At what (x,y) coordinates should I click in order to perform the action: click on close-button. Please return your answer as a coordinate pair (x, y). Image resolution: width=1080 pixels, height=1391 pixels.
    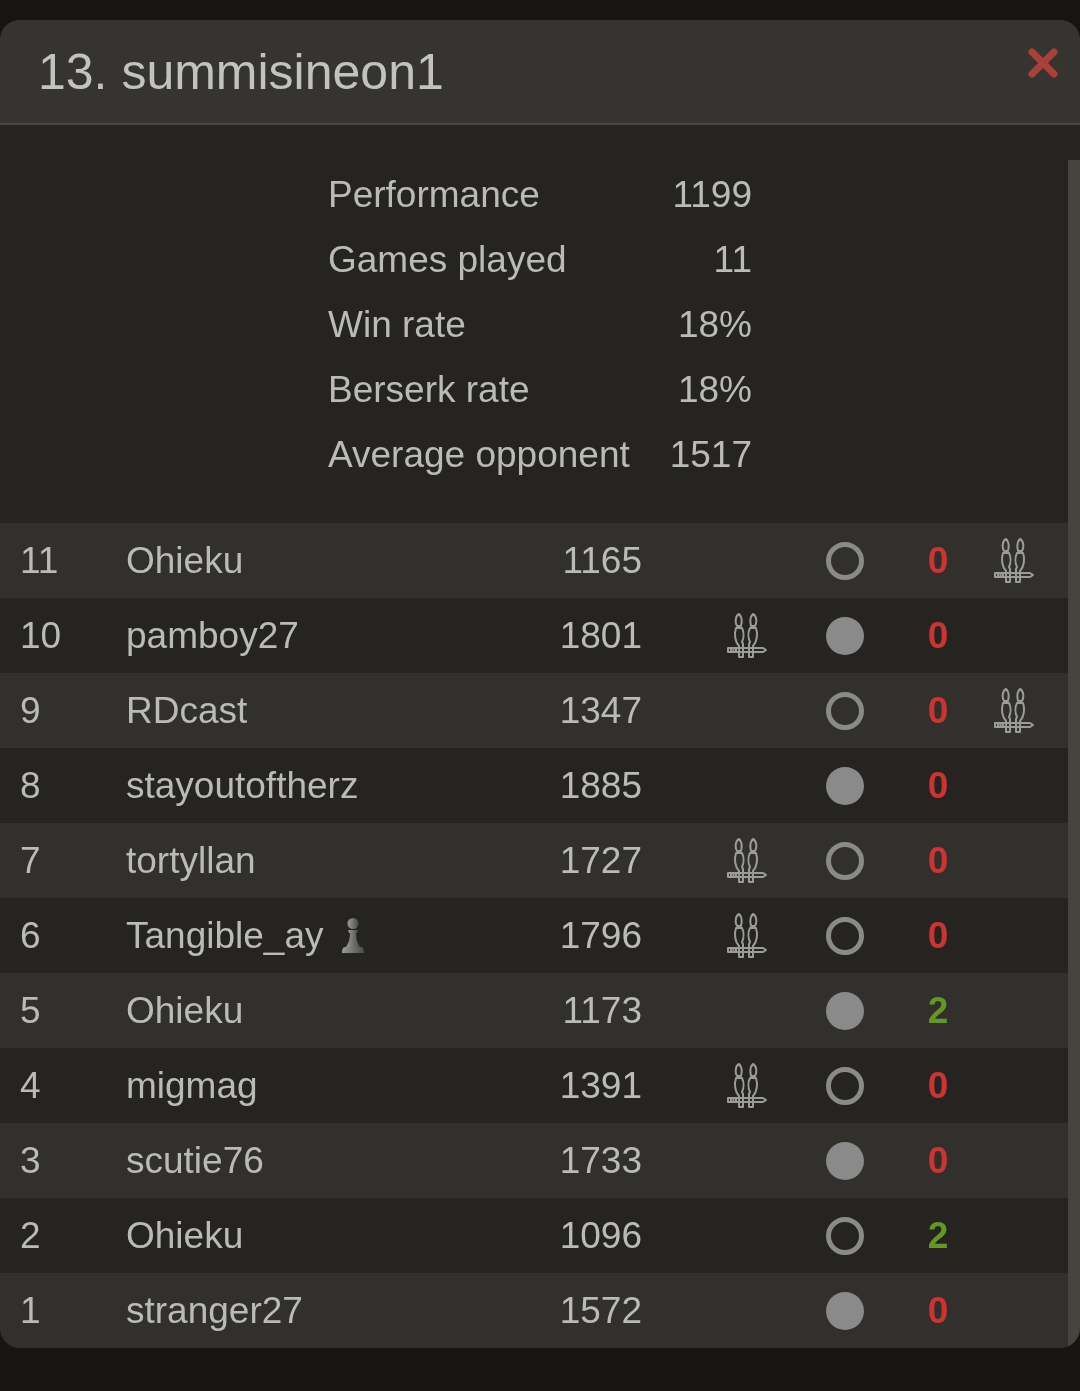
    Looking at the image, I should click on (1043, 62).